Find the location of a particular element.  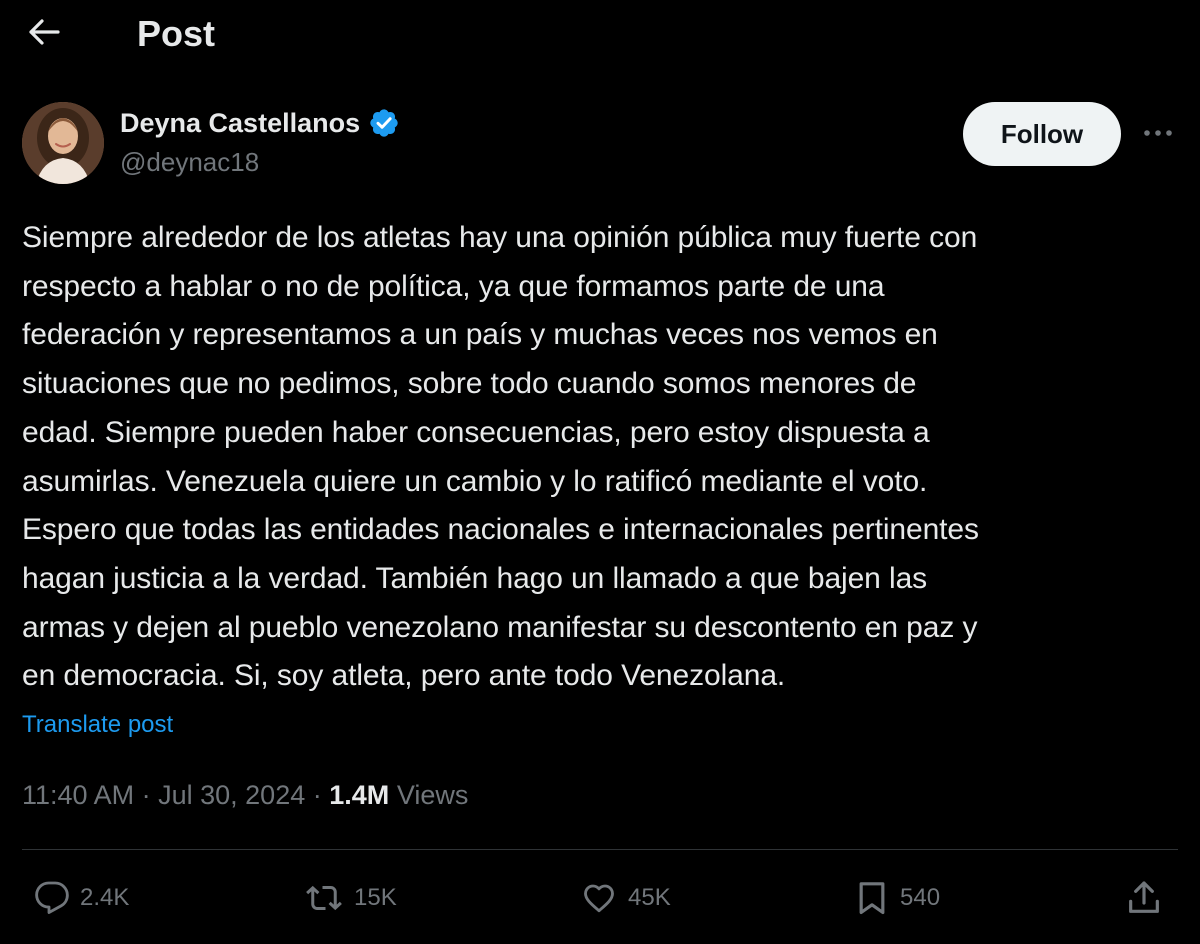

like-button: 45K is located at coordinates (624, 898).